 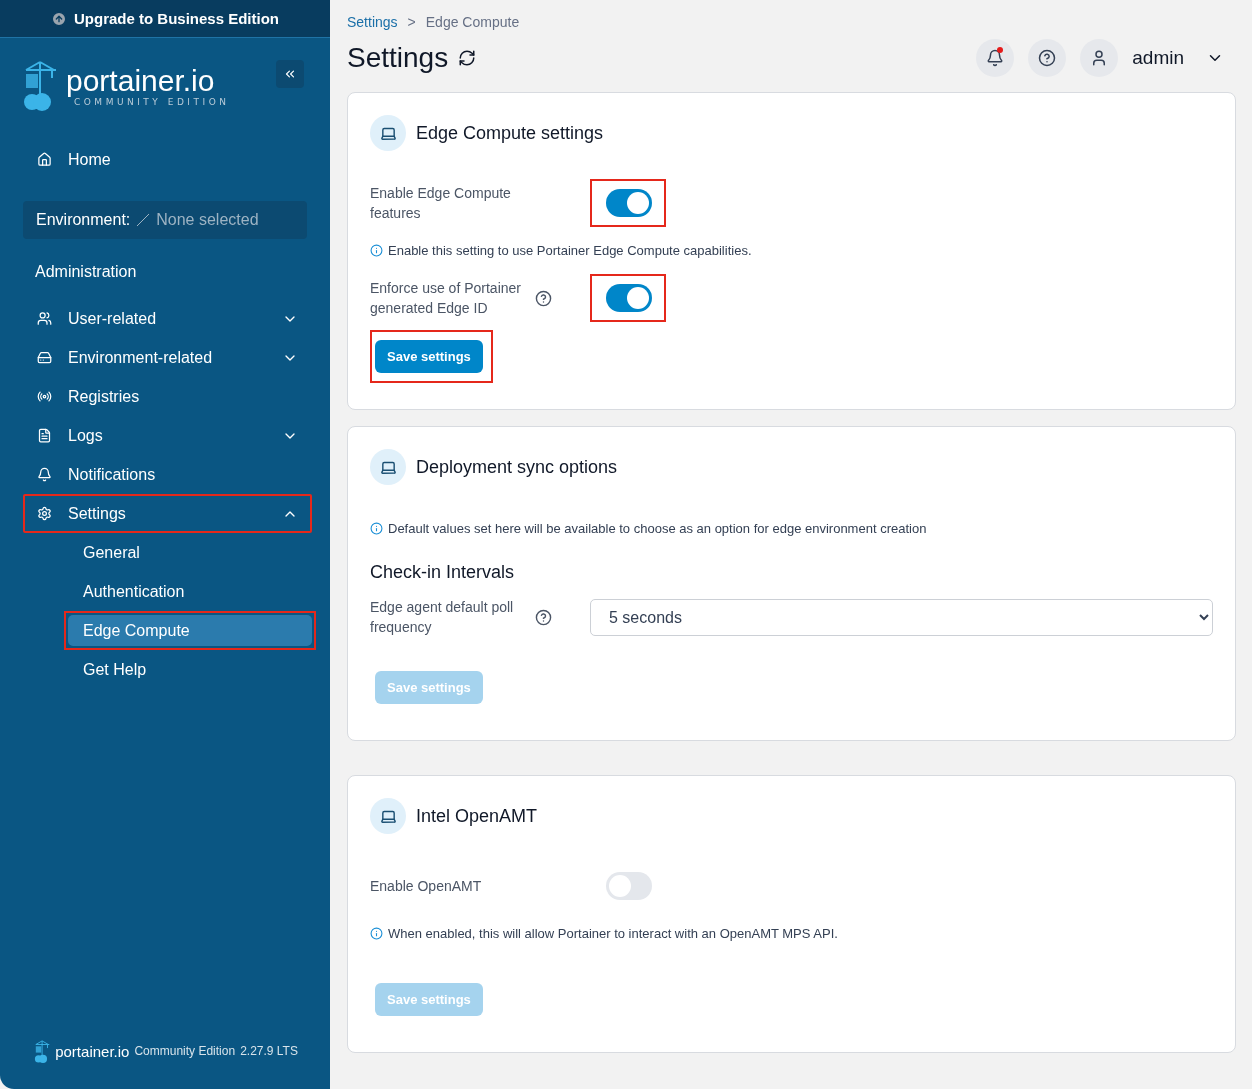 What do you see at coordinates (44, 318) in the screenshot?
I see `users-icon` at bounding box center [44, 318].